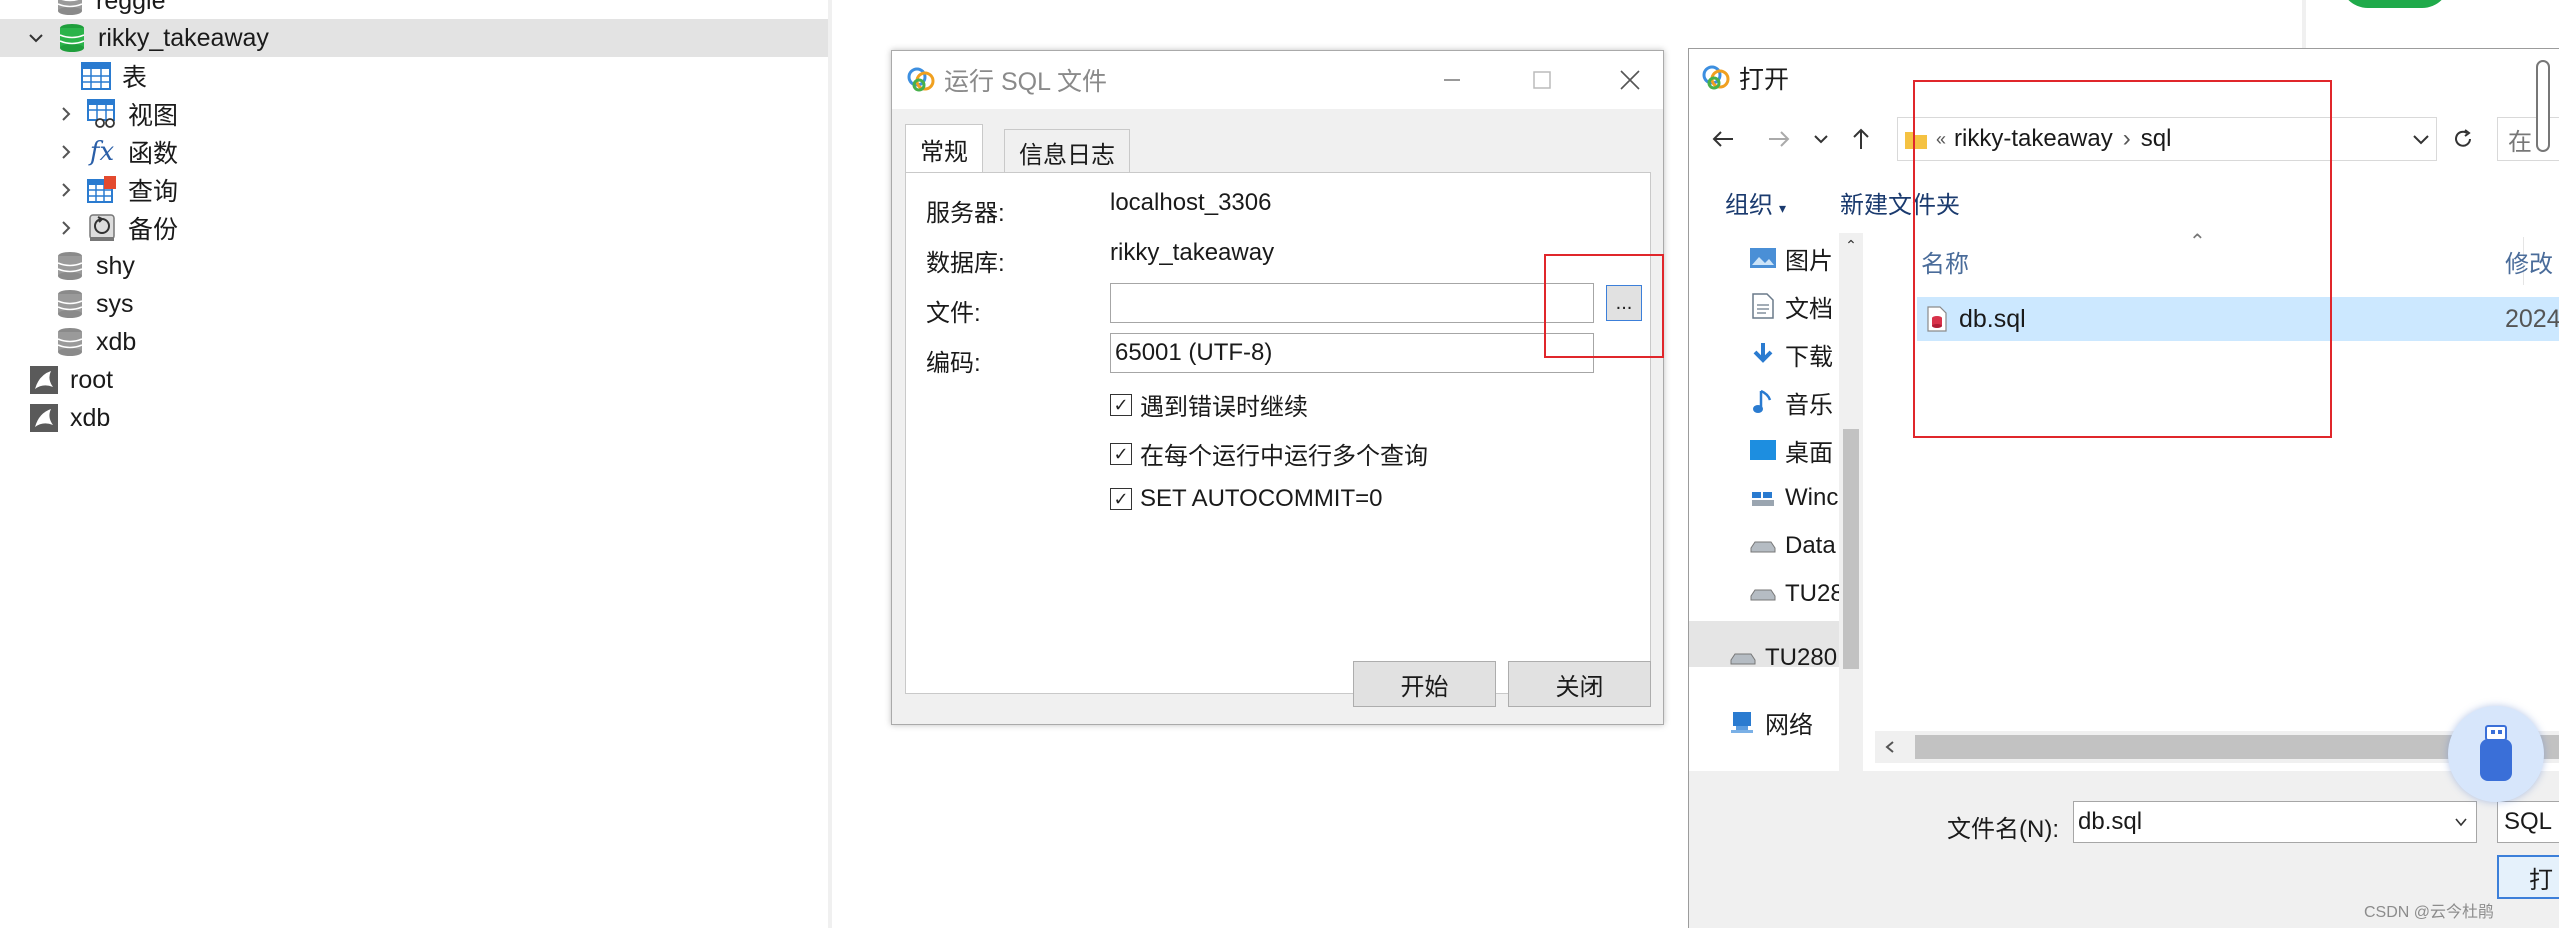 Image resolution: width=2559 pixels, height=928 pixels. What do you see at coordinates (1763, 306) in the screenshot?
I see `documents-icon` at bounding box center [1763, 306].